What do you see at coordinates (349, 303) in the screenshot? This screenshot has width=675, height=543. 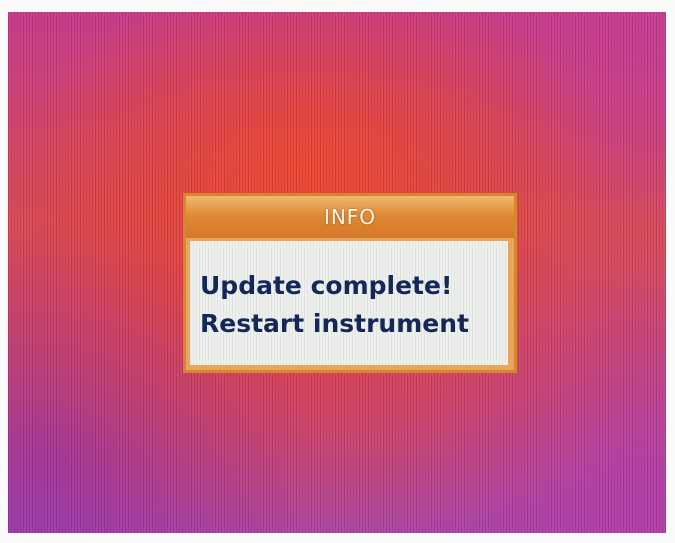 I see `dialog-body: Update complete! Restart instrument` at bounding box center [349, 303].